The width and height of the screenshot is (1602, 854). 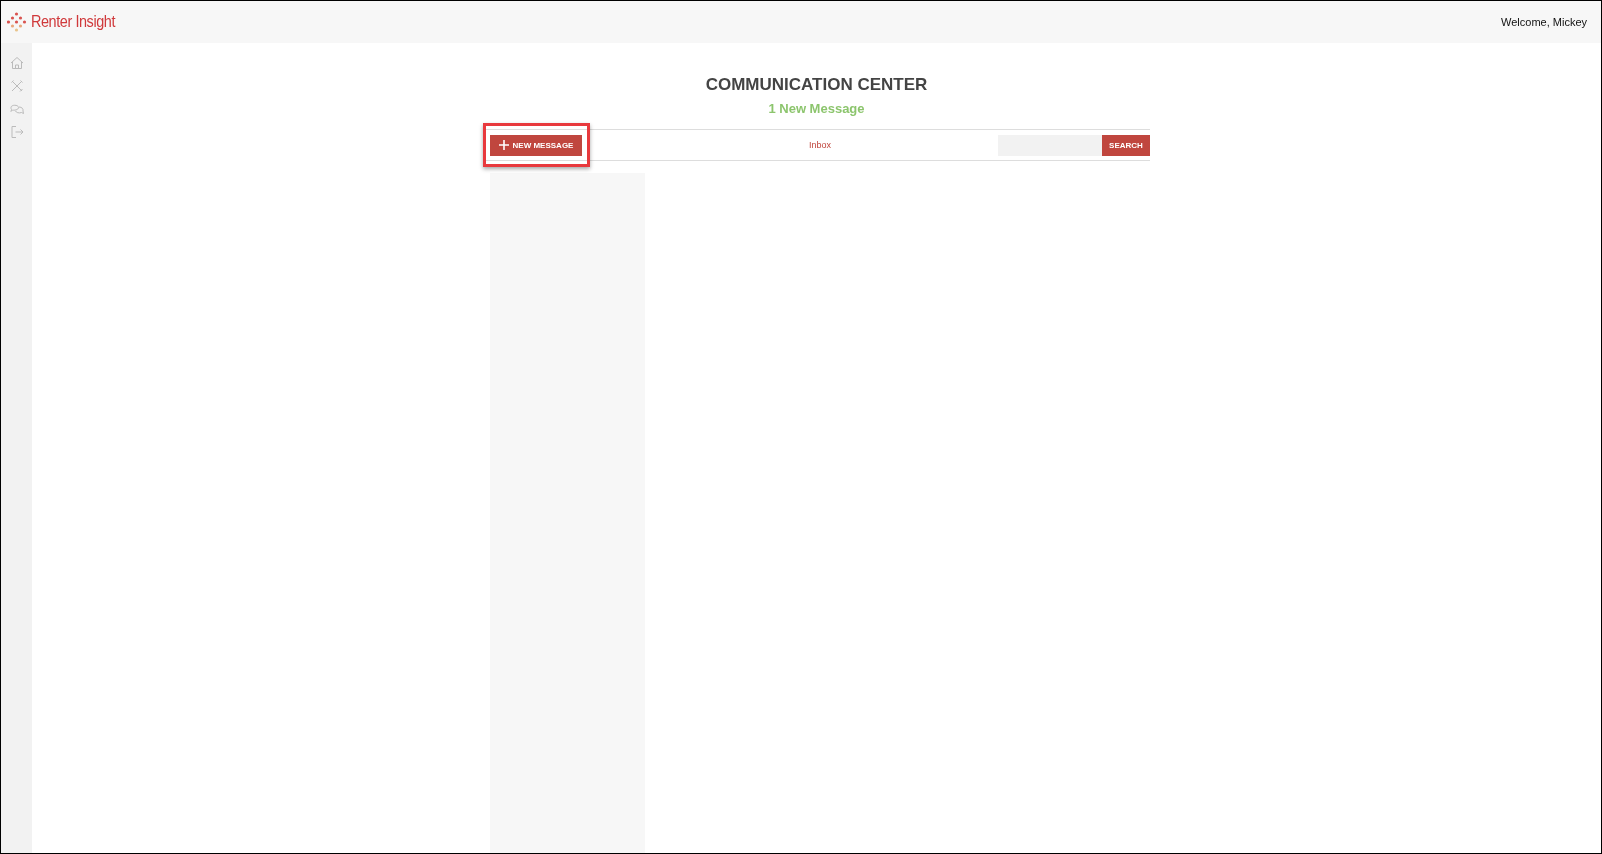 What do you see at coordinates (1126, 145) in the screenshot?
I see `search-button: SEARCH` at bounding box center [1126, 145].